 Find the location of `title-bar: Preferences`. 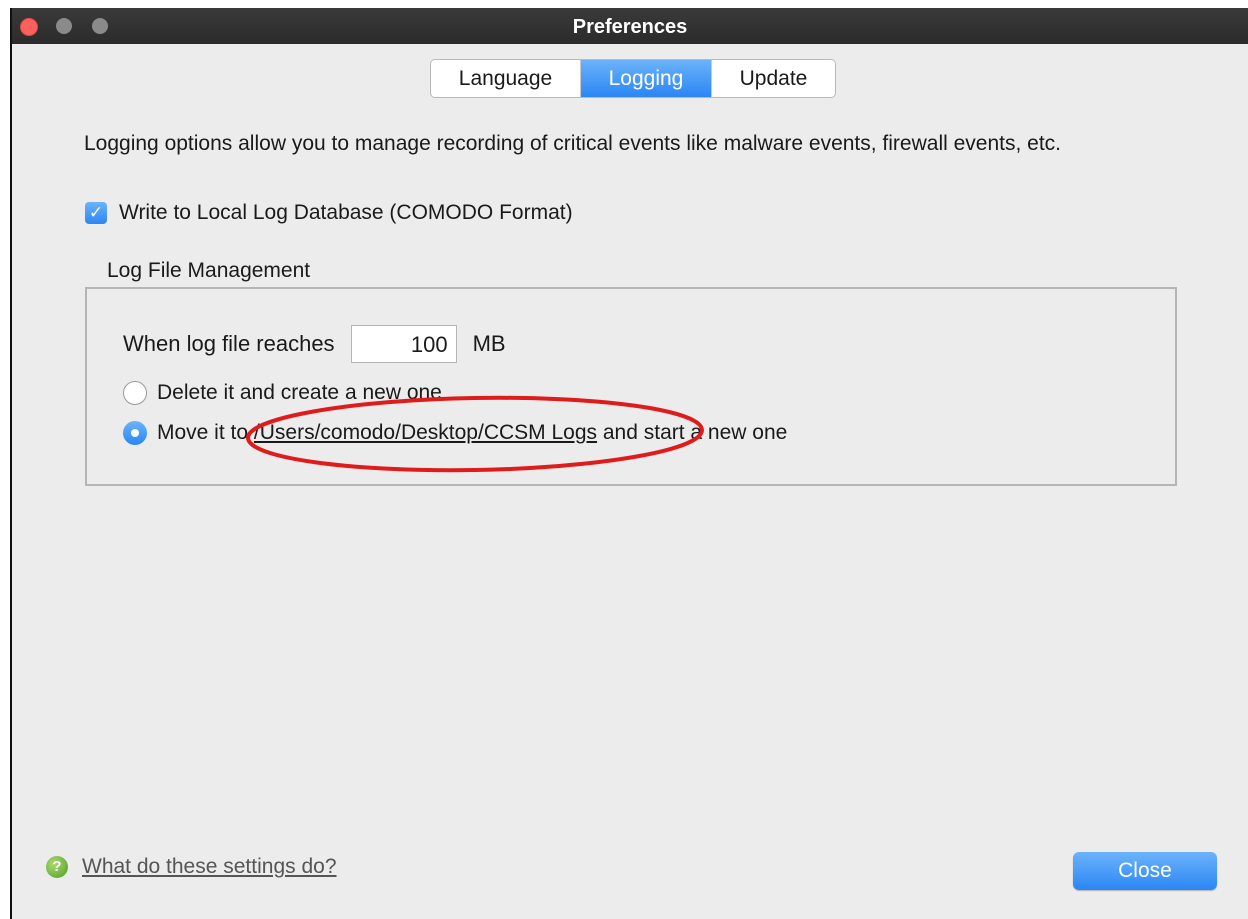

title-bar: Preferences is located at coordinates (630, 26).